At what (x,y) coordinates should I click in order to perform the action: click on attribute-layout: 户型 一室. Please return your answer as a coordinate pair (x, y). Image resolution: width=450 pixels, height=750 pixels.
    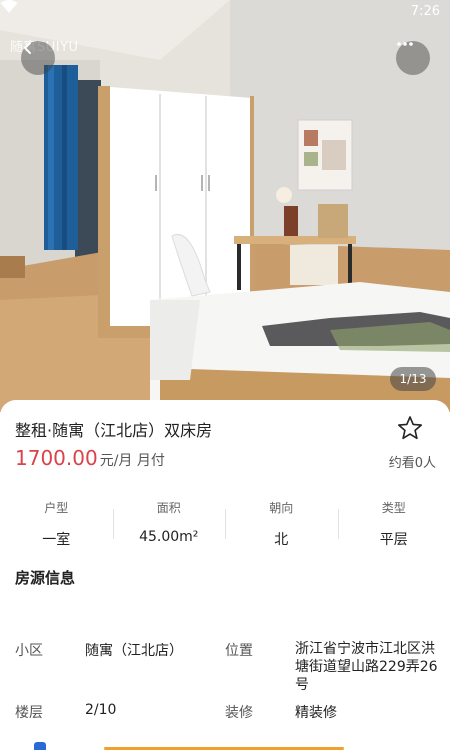
    Looking at the image, I should click on (56, 523).